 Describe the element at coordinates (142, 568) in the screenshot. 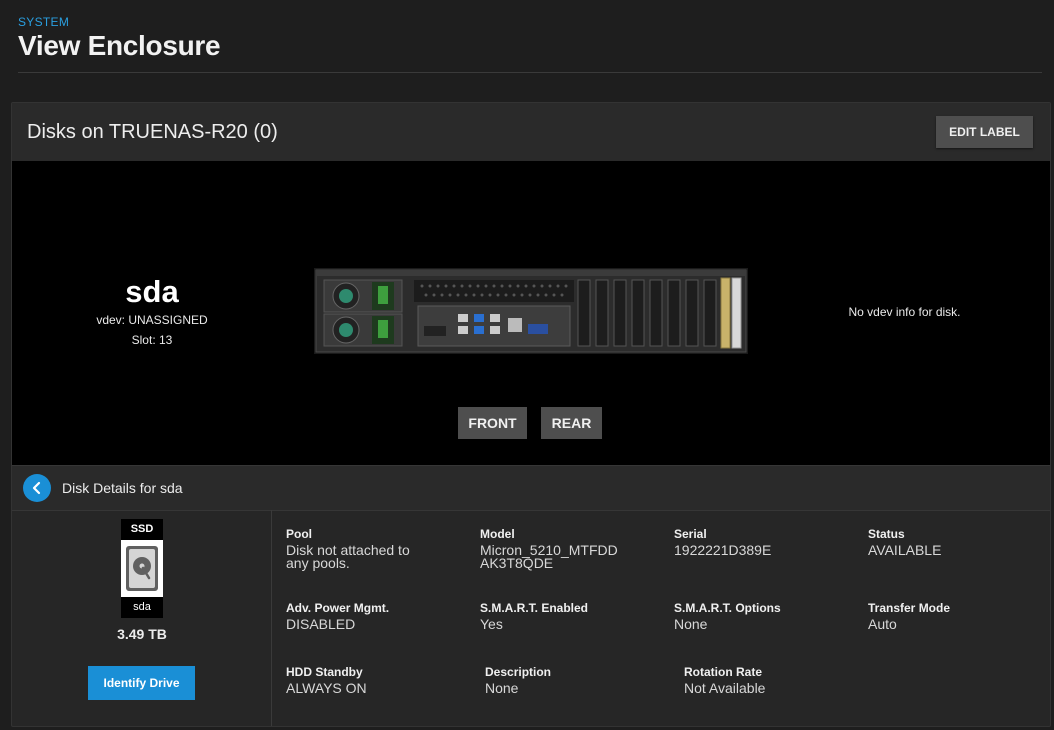

I see `disk-drive-icon` at that location.